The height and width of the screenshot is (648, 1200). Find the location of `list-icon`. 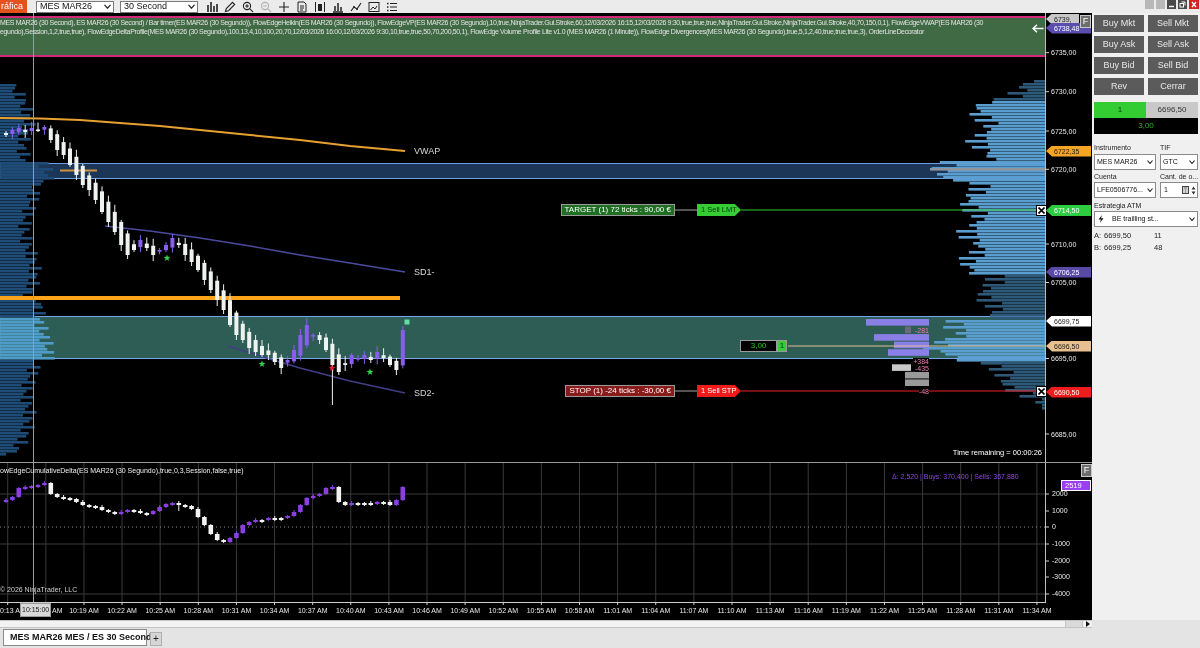

list-icon is located at coordinates (392, 6).